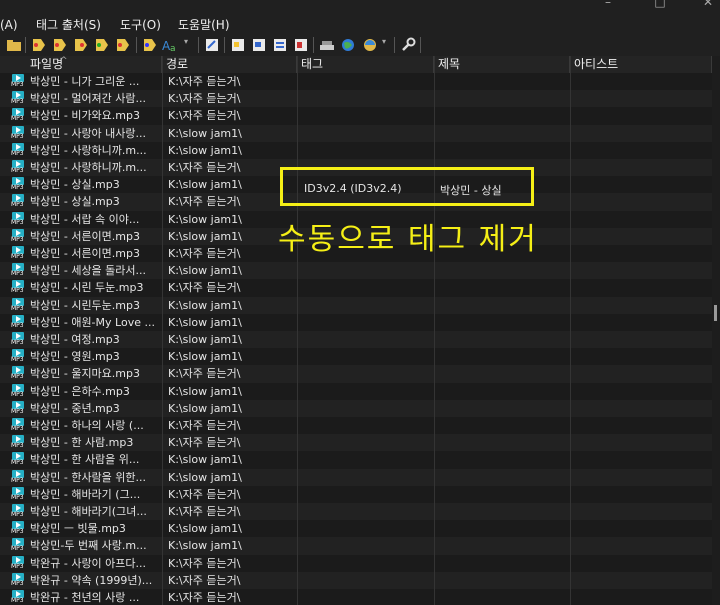 The height and width of the screenshot is (605, 720). Describe the element at coordinates (356, 512) in the screenshot. I see `table-row: MP3 박상민 - 해바라기(그녀... K:\자주 듣는거\` at that location.